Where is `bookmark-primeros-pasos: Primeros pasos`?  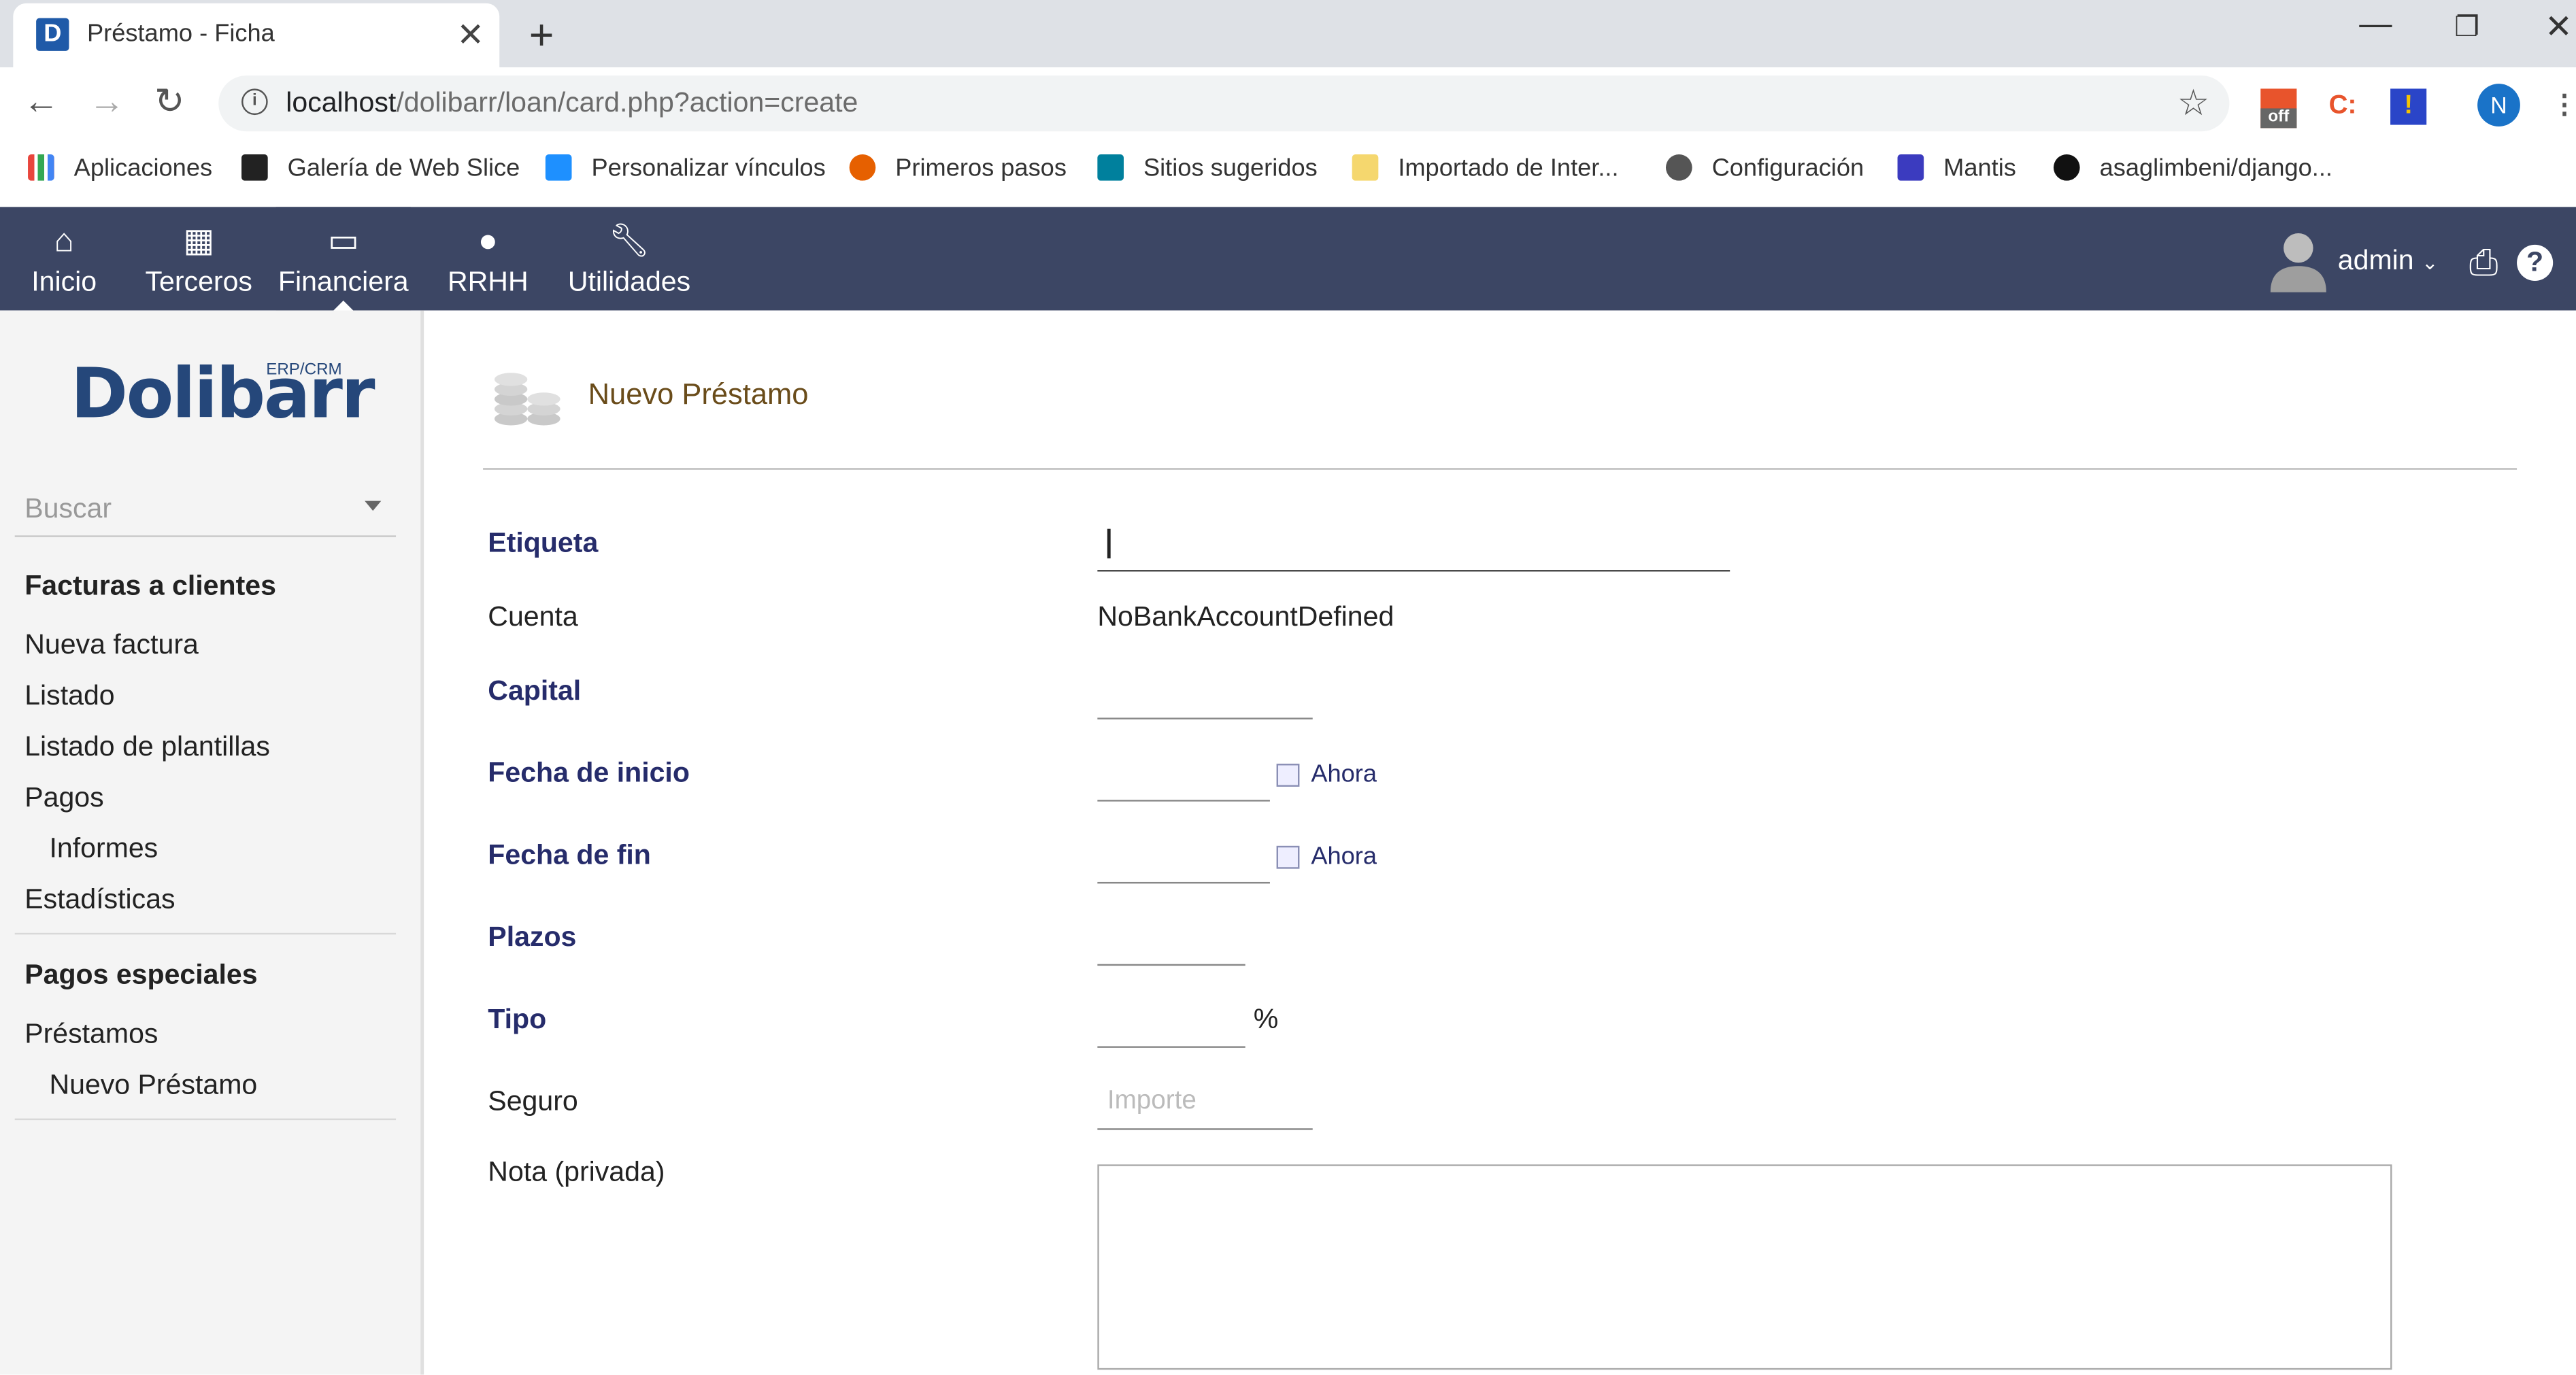
bookmark-primeros-pasos: Primeros pasos is located at coordinates (958, 168).